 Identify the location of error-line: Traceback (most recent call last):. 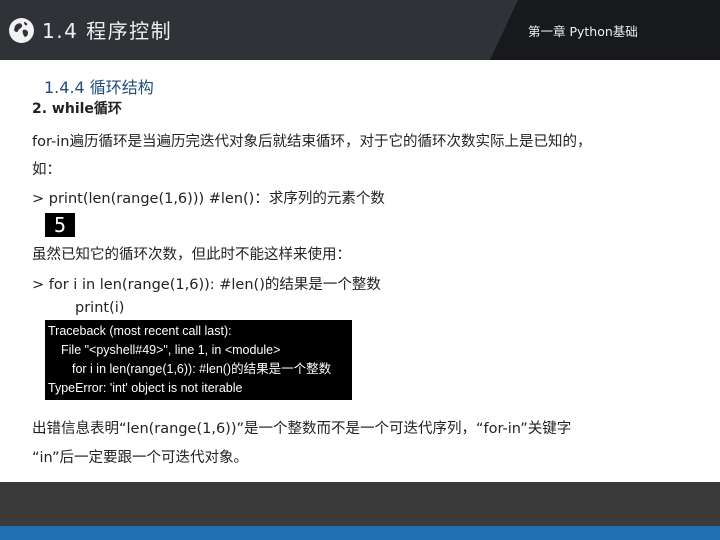
(140, 331).